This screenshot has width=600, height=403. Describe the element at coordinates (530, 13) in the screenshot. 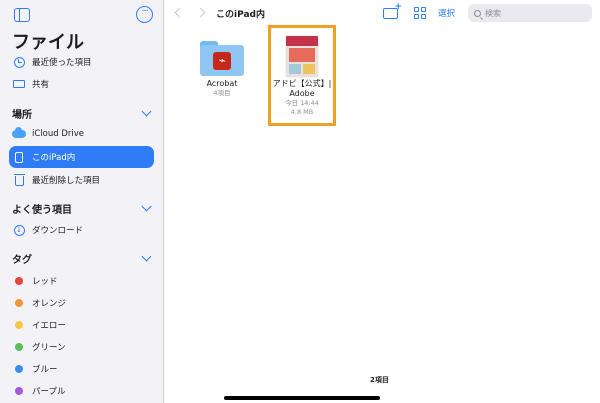

I see `search-input: 検索` at that location.